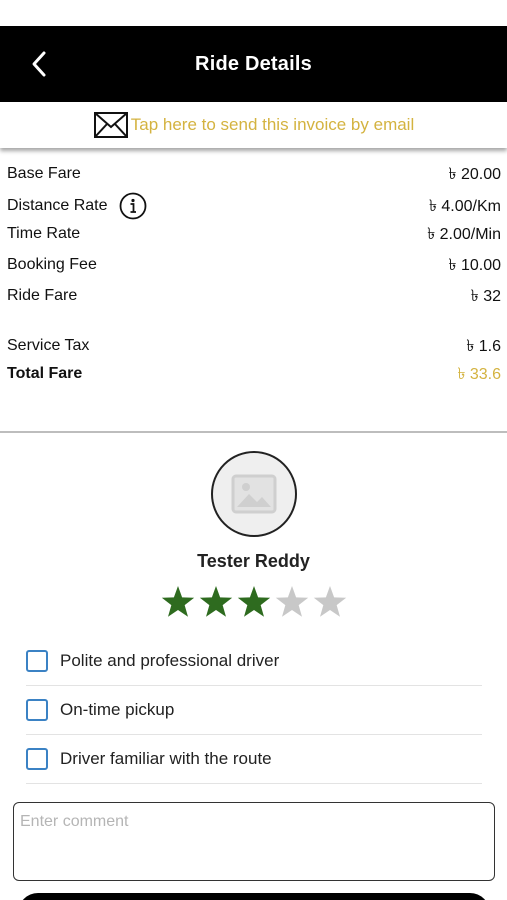 Image resolution: width=507 pixels, height=900 pixels. I want to click on feedback-option-on-time: On-time pickup, so click(254, 710).